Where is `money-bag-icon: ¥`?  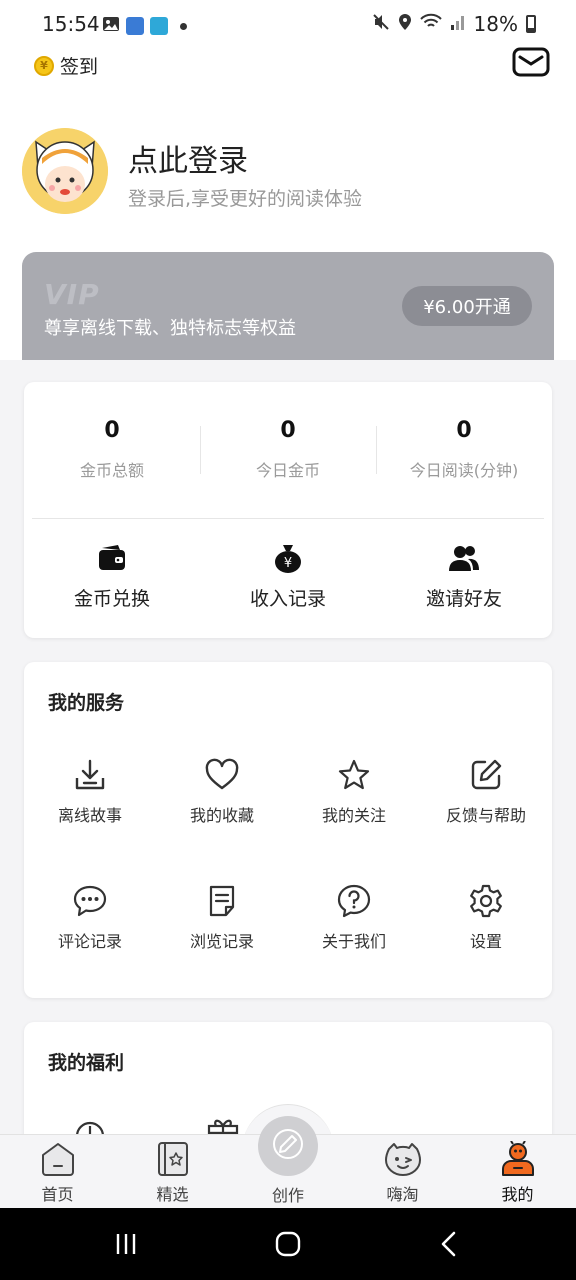
money-bag-icon: ¥ is located at coordinates (288, 558).